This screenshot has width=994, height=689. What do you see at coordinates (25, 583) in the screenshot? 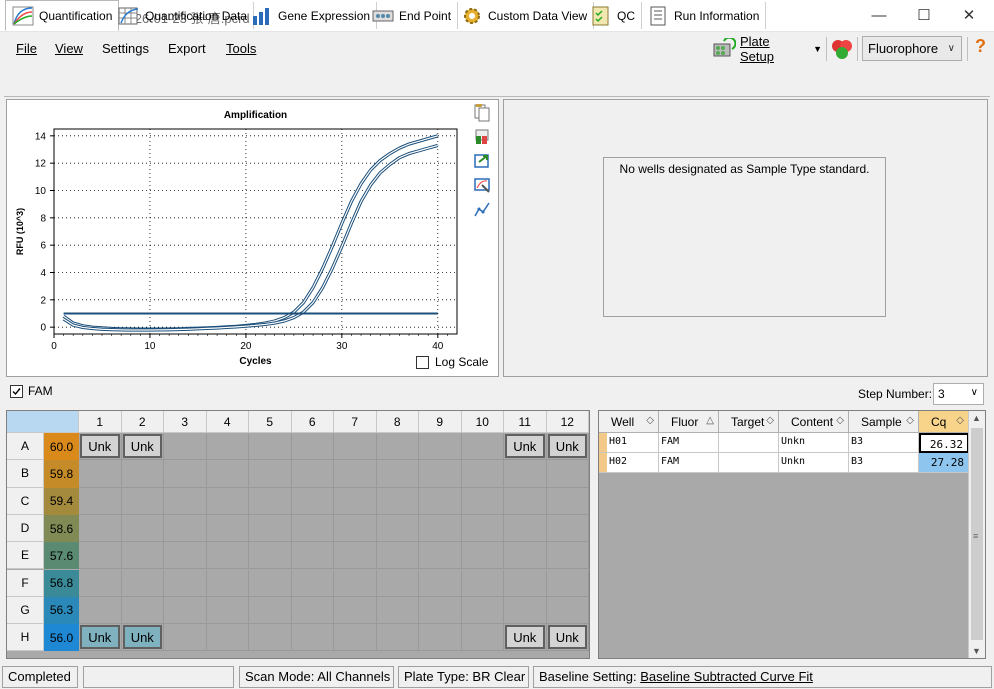
I see `plate-row-header: F` at bounding box center [25, 583].